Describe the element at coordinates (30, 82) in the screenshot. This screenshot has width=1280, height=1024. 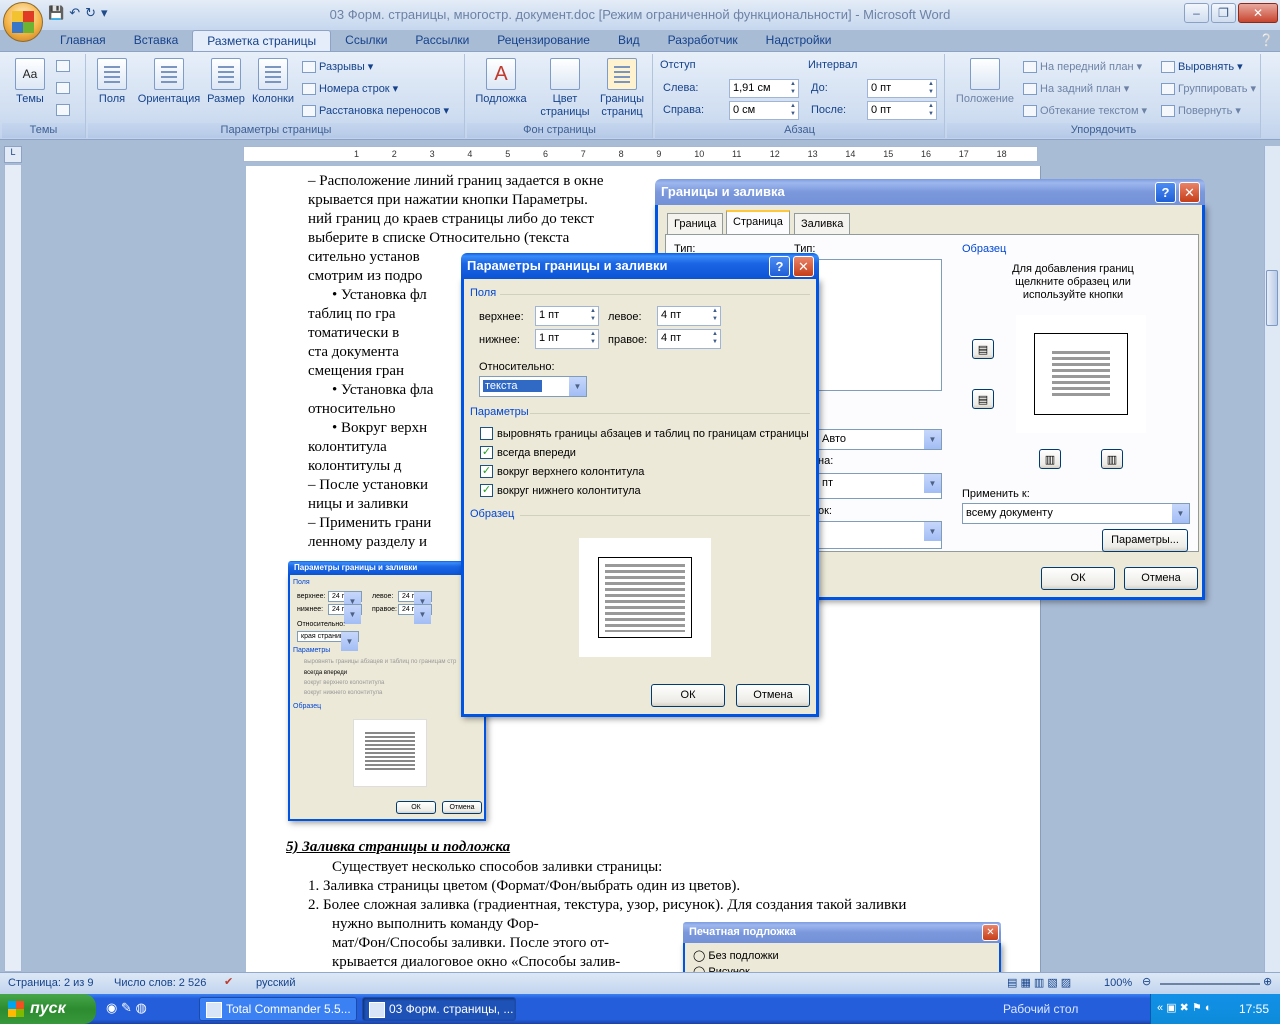
I see `themes-button: Aa Темы` at that location.